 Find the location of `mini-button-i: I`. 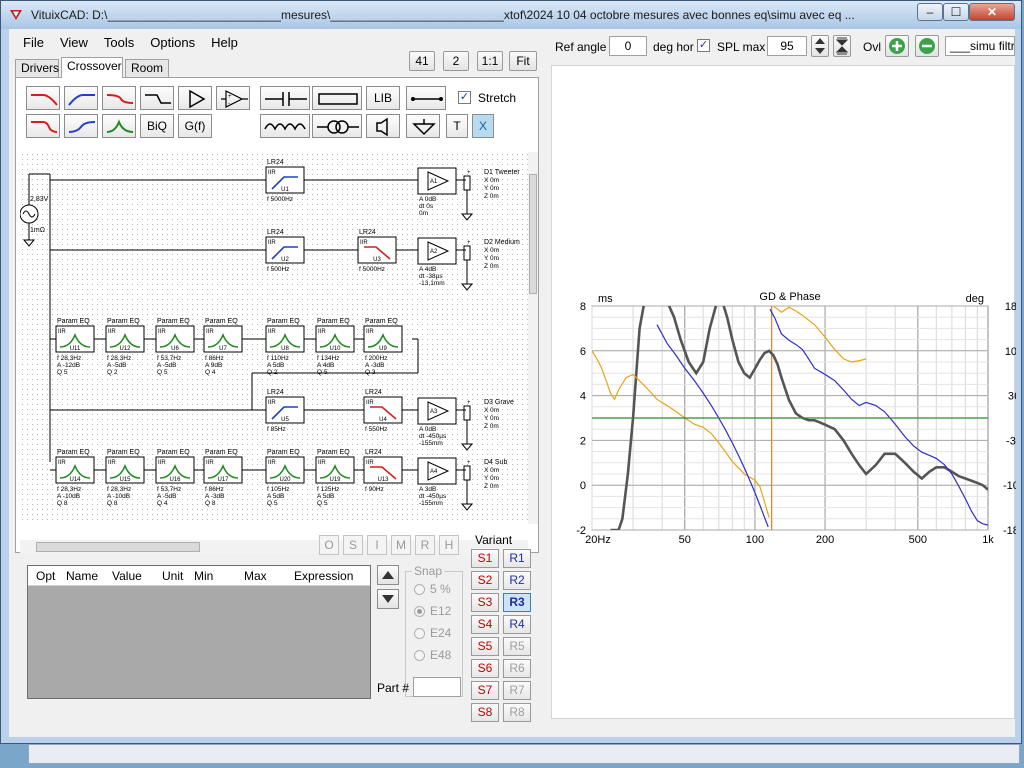

mini-button-i: I is located at coordinates (377, 545).